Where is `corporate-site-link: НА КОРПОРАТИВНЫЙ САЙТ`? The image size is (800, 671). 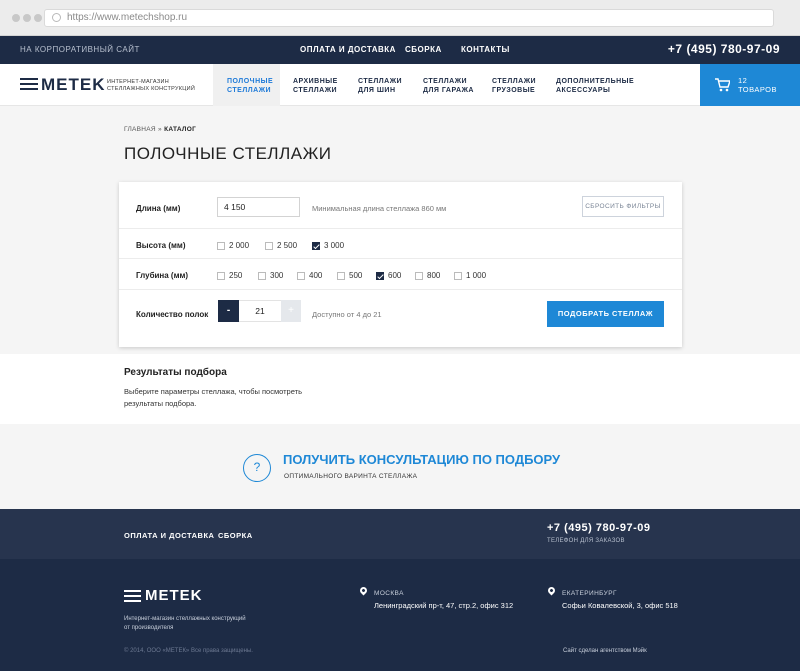 corporate-site-link: НА КОРПОРАТИВНЫЙ САЙТ is located at coordinates (80, 49).